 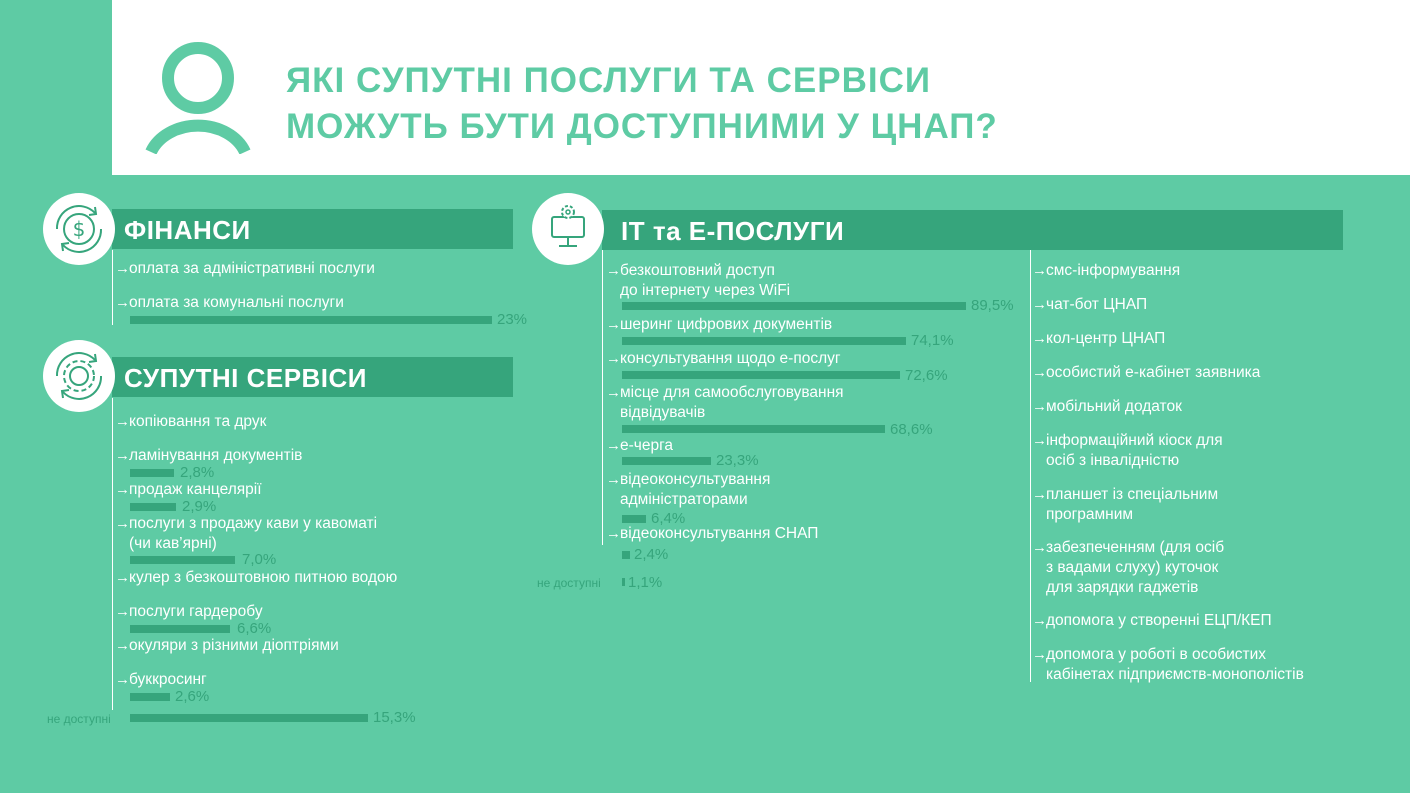 I want to click on finance-bar, so click(x=311, y=320).